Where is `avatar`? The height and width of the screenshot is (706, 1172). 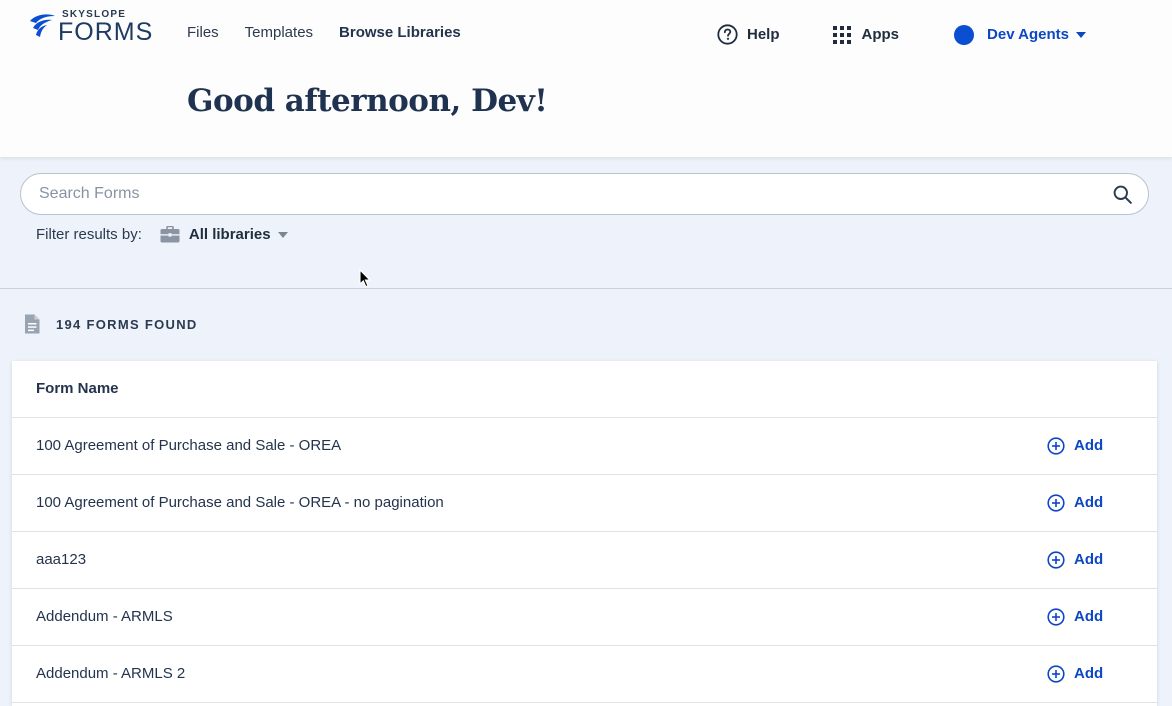
avatar is located at coordinates (964, 34).